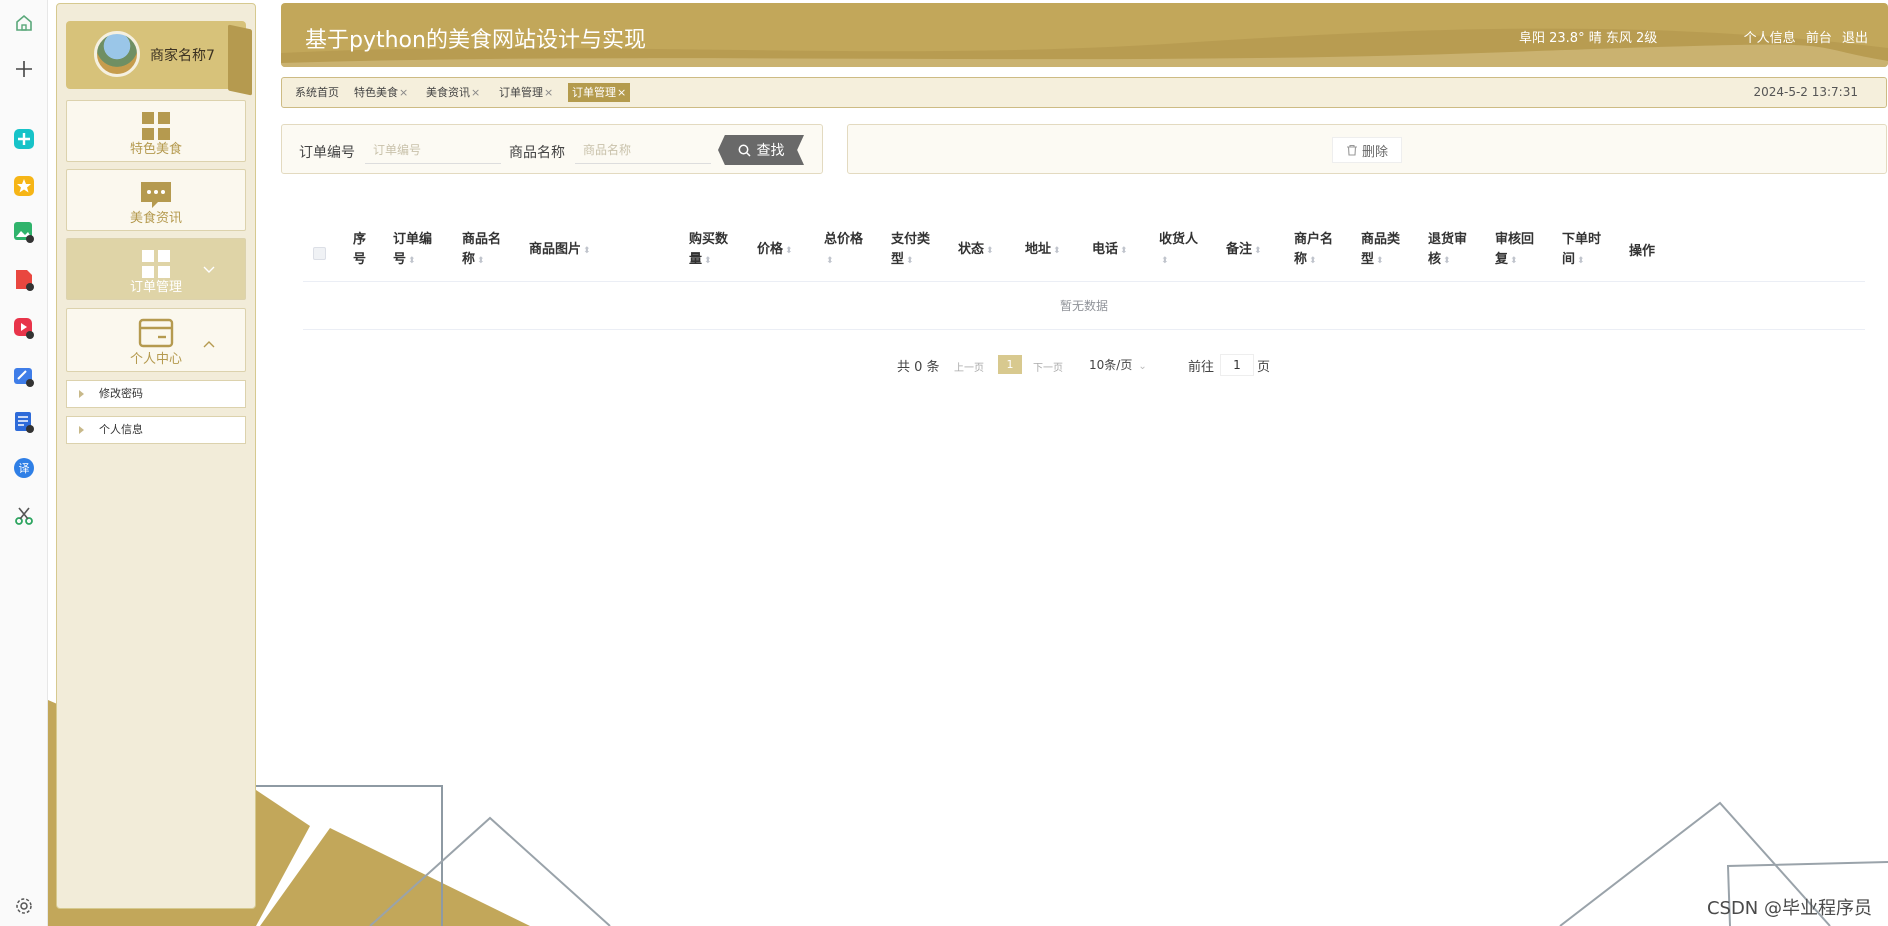  What do you see at coordinates (156, 340) in the screenshot?
I see `sidebar-item-personal-center: 个人中心` at bounding box center [156, 340].